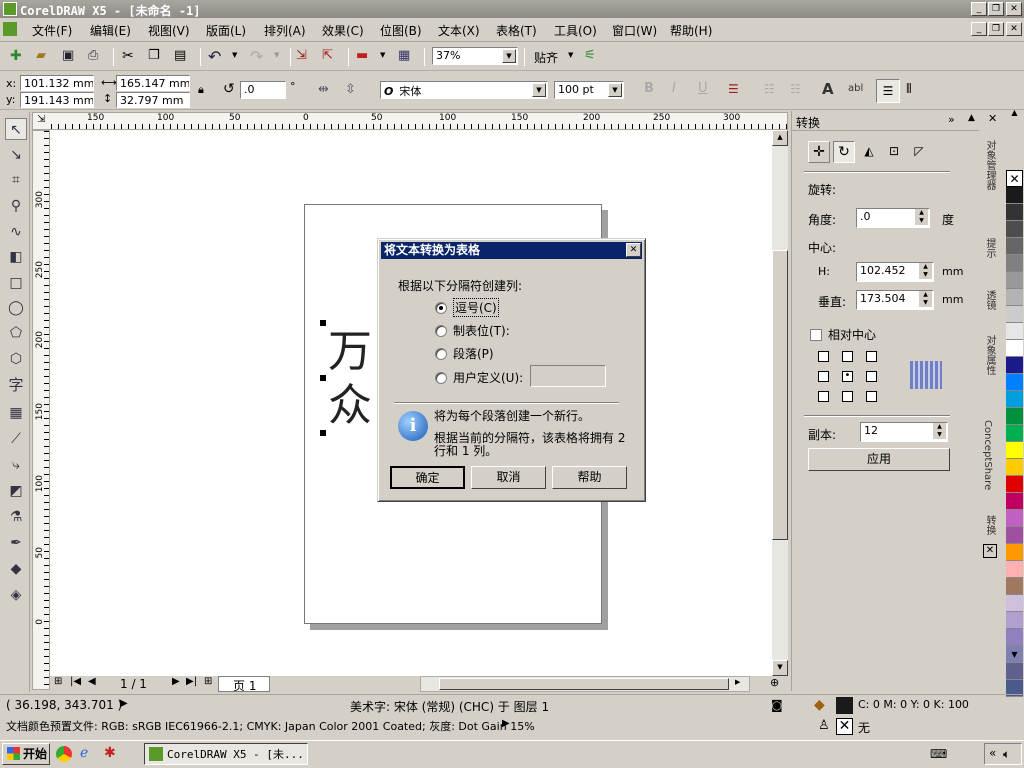  What do you see at coordinates (575, 30) in the screenshot?
I see `menu-tools: 工具(O)` at bounding box center [575, 30].